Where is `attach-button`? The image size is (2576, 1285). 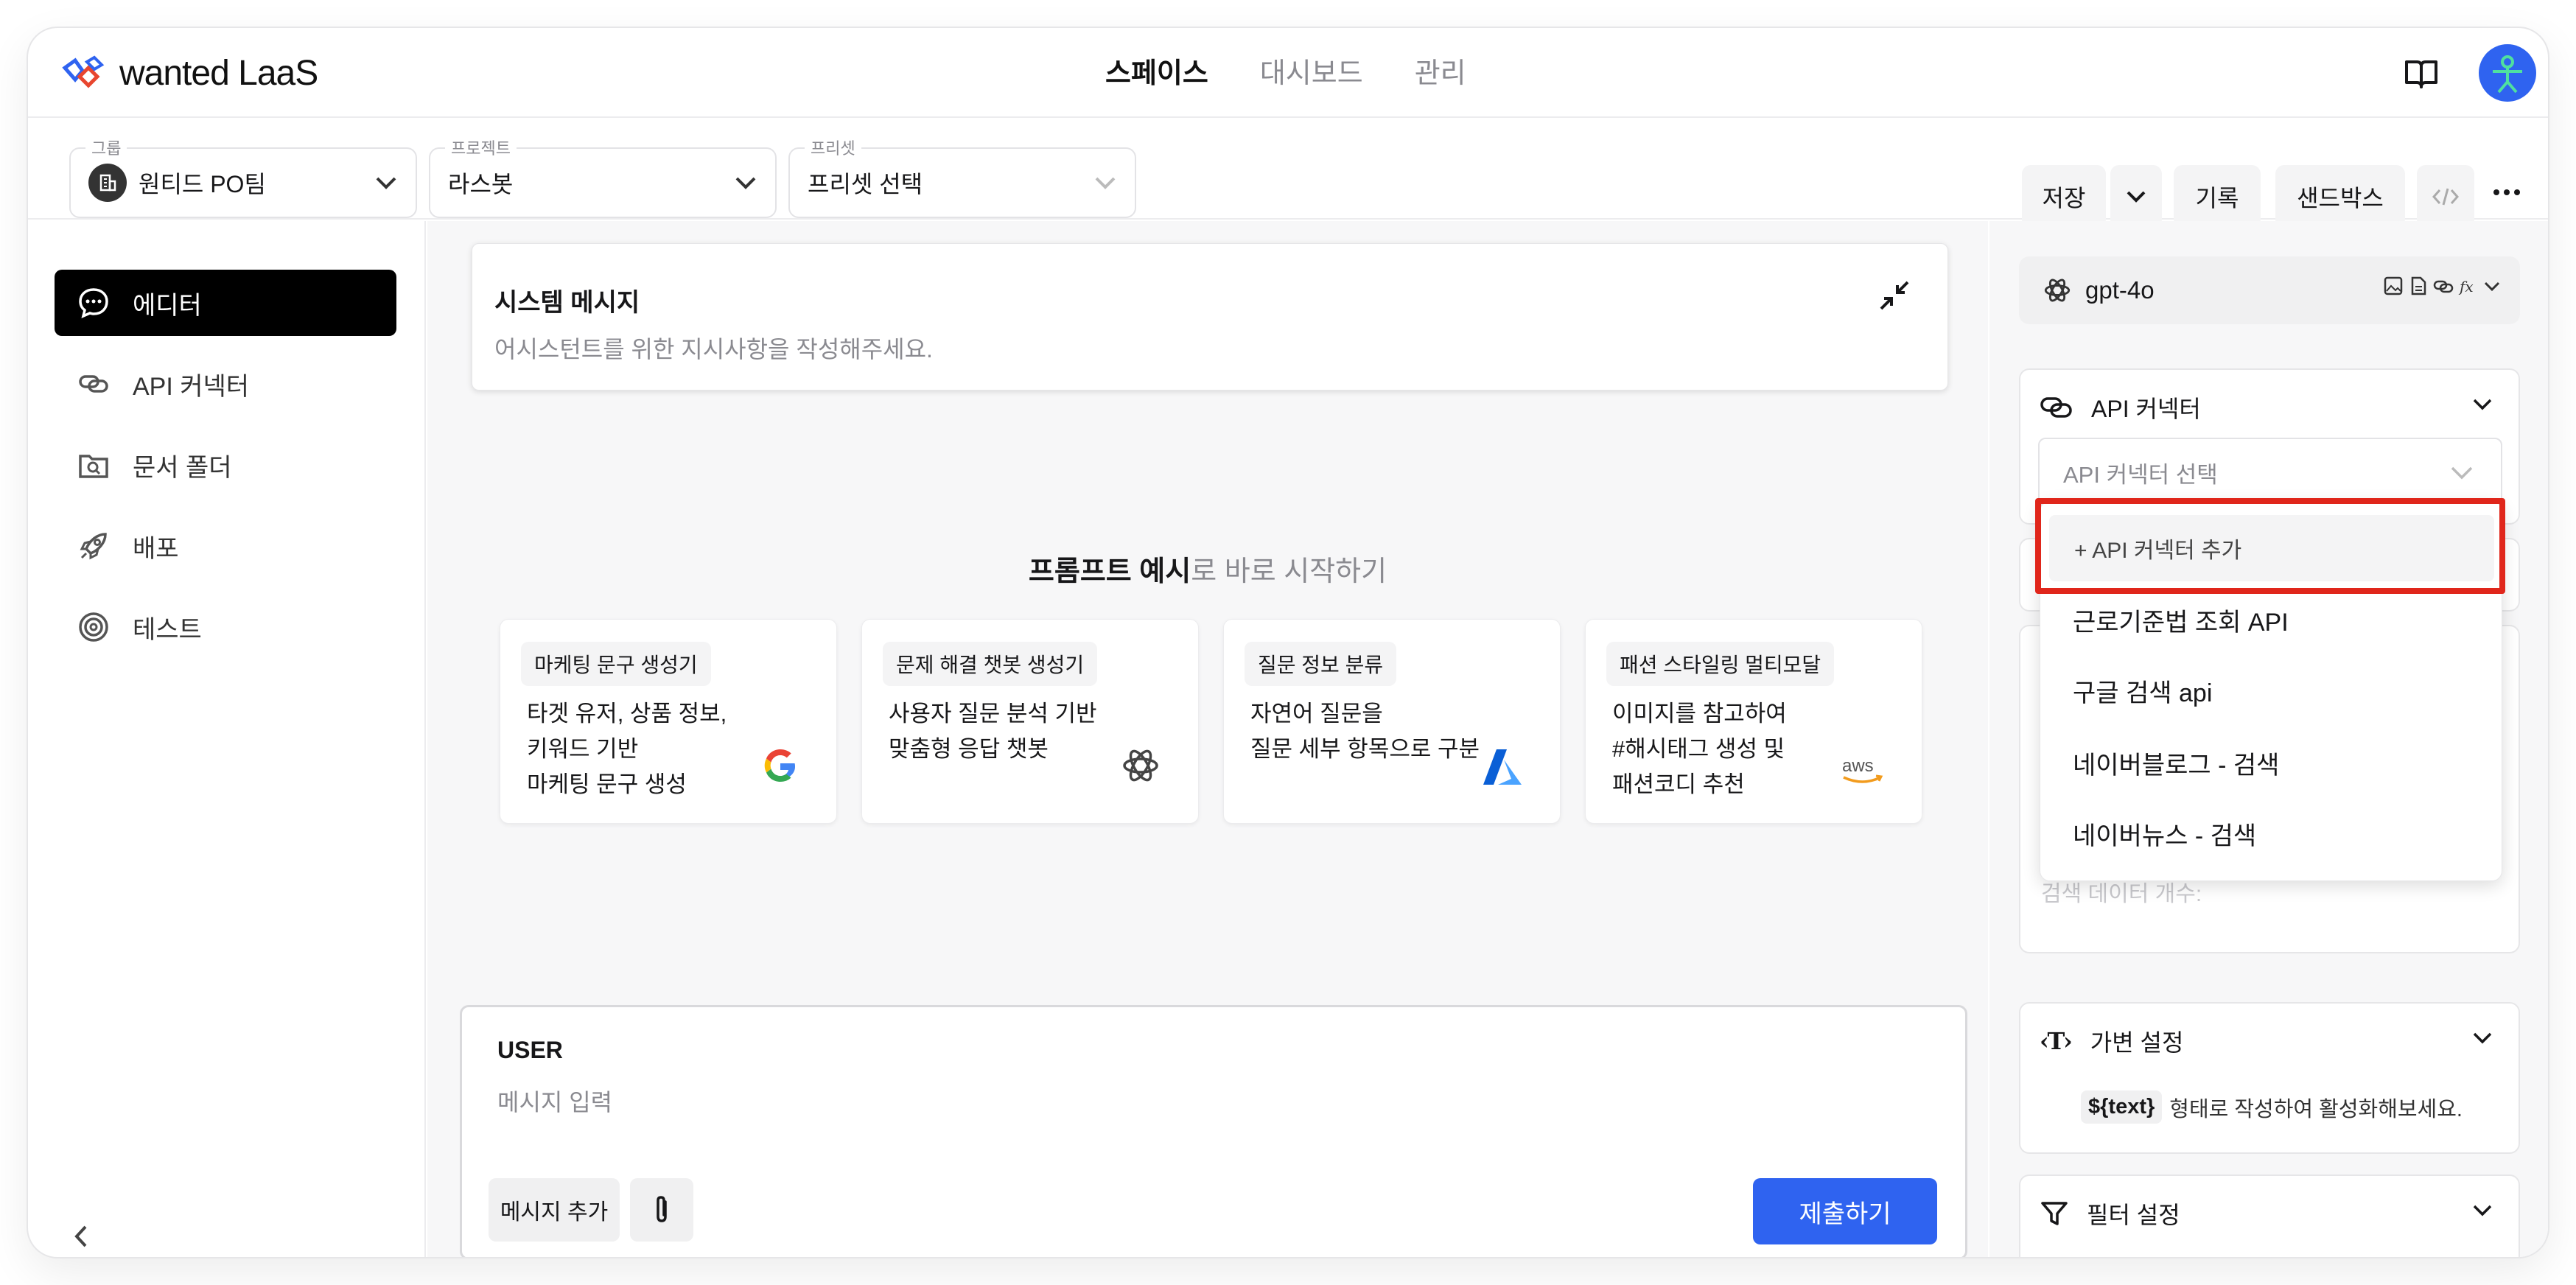
attach-button is located at coordinates (661, 1210).